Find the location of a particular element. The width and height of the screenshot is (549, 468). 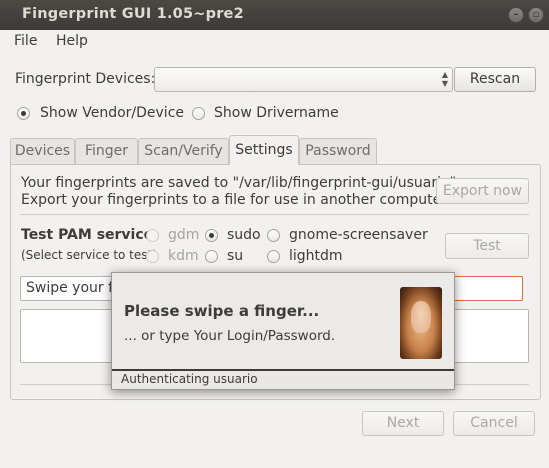

menu-bar: File Help is located at coordinates (274, 42).